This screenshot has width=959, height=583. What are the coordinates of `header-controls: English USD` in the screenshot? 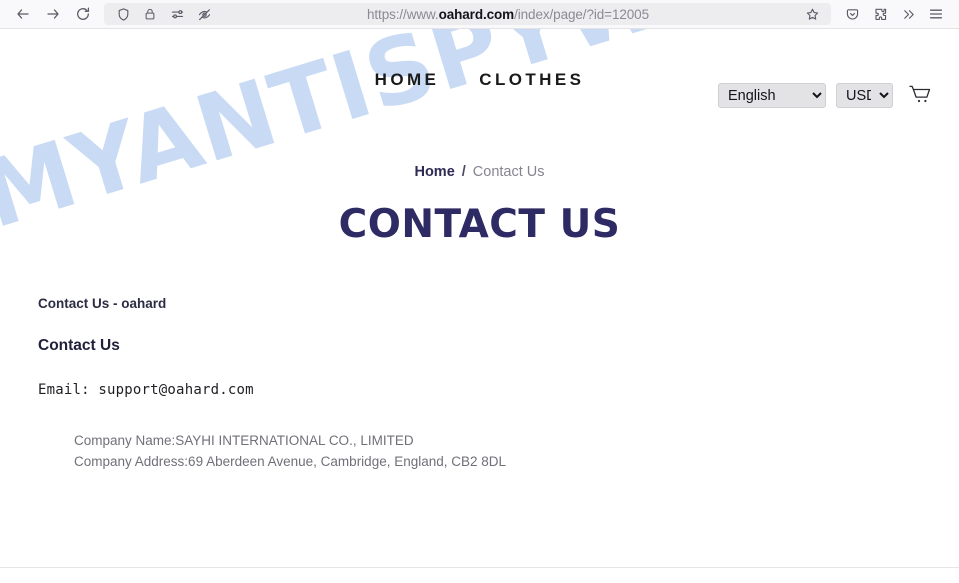 It's located at (827, 95).